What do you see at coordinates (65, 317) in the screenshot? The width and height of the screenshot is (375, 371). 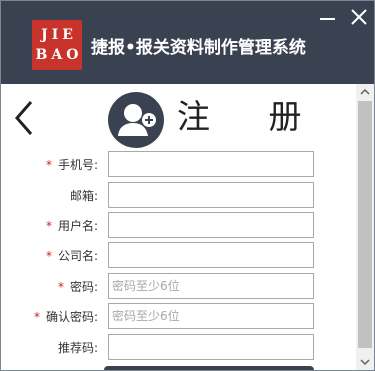 I see `confirm-password-label: * 确认密码:` at bounding box center [65, 317].